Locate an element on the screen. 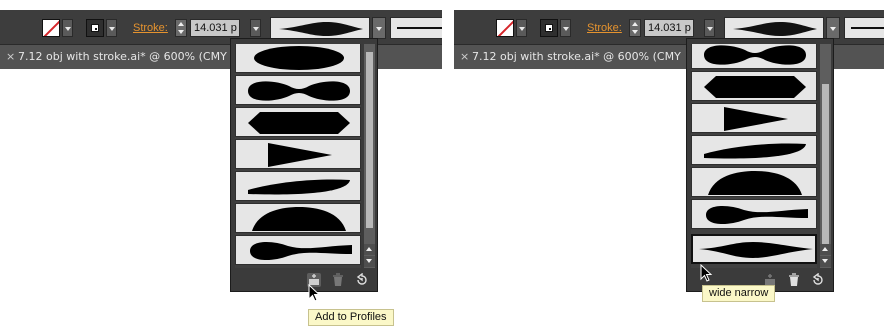 The height and width of the screenshot is (327, 884). tooltip: wide narrow is located at coordinates (739, 293).